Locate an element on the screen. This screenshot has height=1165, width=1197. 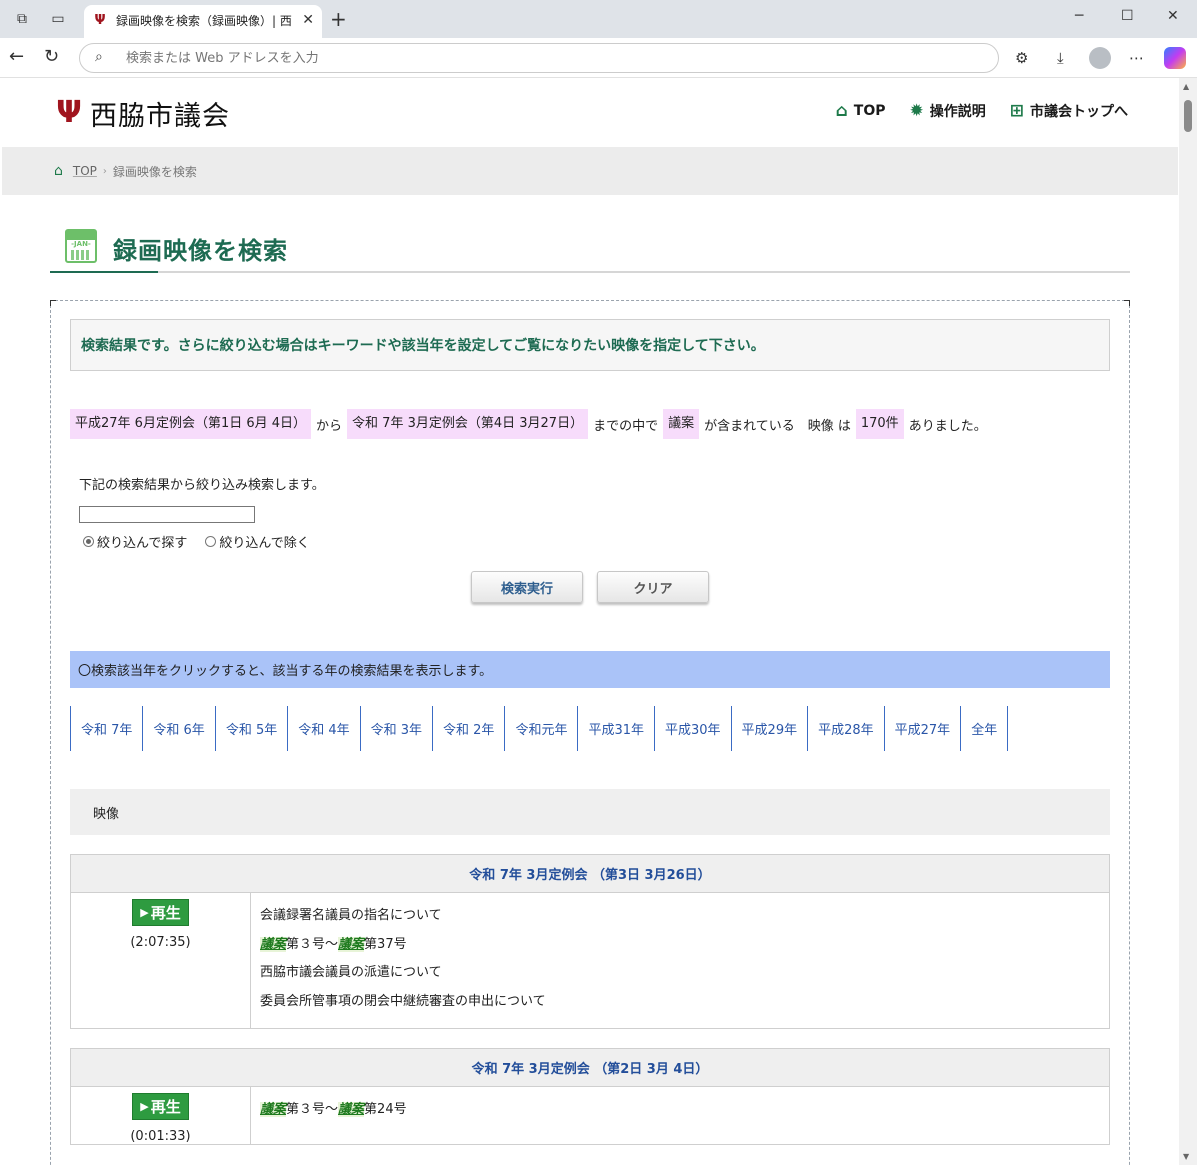
downloads-icon: ⤓ is located at coordinates (1060, 58).